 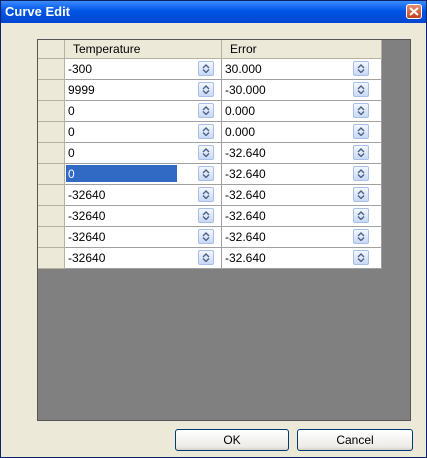 What do you see at coordinates (243, 69) in the screenshot?
I see `error-value: 30.000` at bounding box center [243, 69].